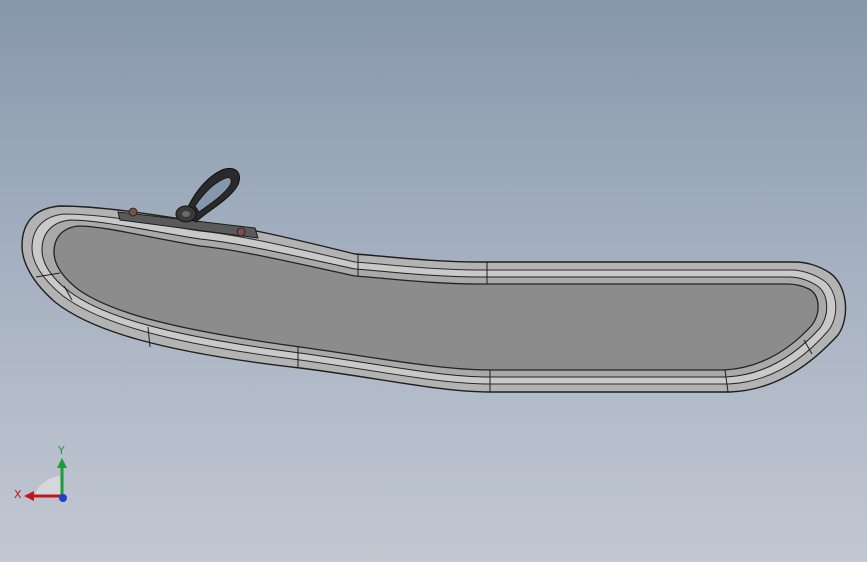  Describe the element at coordinates (48, 486) in the screenshot. I see `triad-plane-shade` at that location.